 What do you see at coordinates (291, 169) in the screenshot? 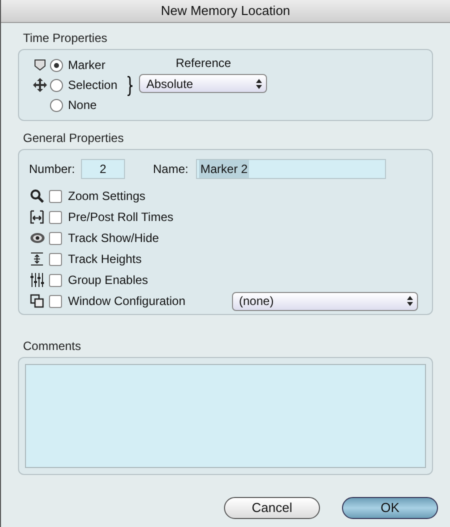
I see `name-field: Marker 2` at bounding box center [291, 169].